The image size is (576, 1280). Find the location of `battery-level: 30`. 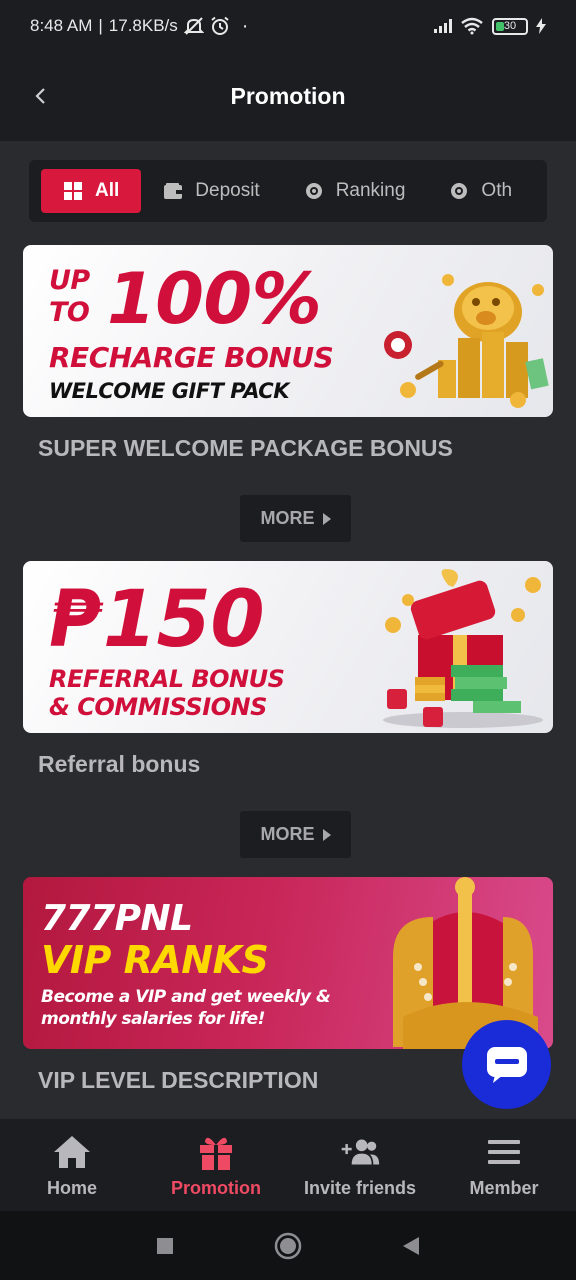

battery-level: 30 is located at coordinates (510, 26).